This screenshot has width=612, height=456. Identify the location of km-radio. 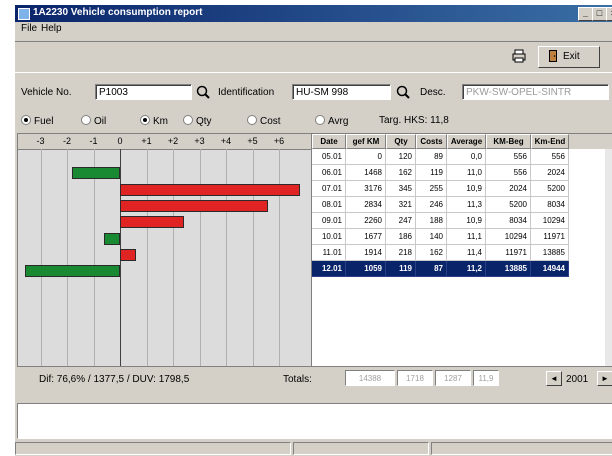
(145, 120).